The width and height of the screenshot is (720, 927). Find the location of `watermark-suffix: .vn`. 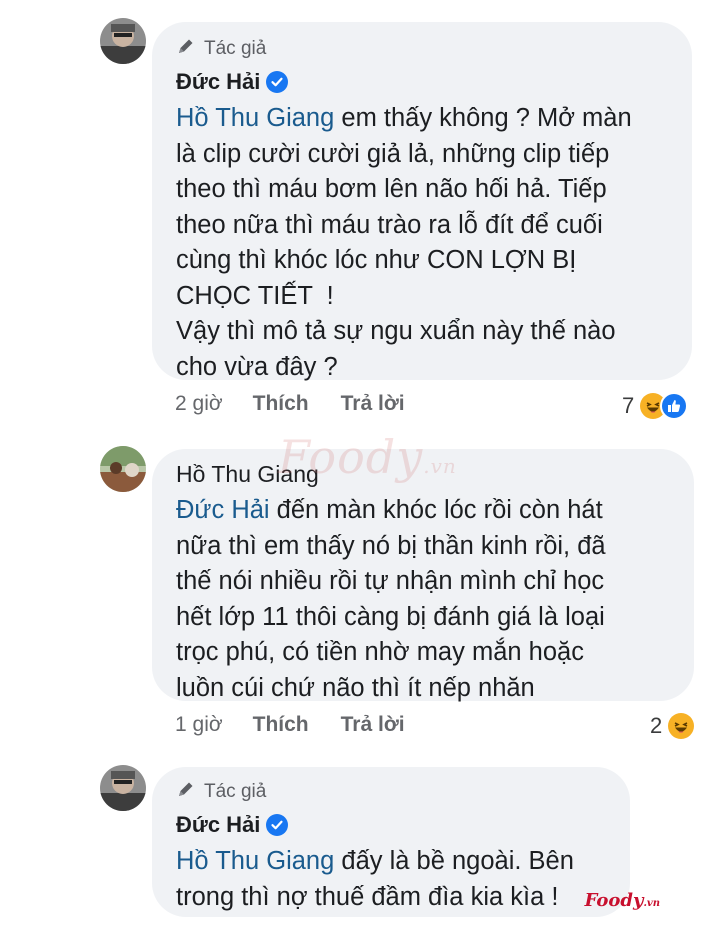

watermark-suffix: .vn is located at coordinates (440, 466).